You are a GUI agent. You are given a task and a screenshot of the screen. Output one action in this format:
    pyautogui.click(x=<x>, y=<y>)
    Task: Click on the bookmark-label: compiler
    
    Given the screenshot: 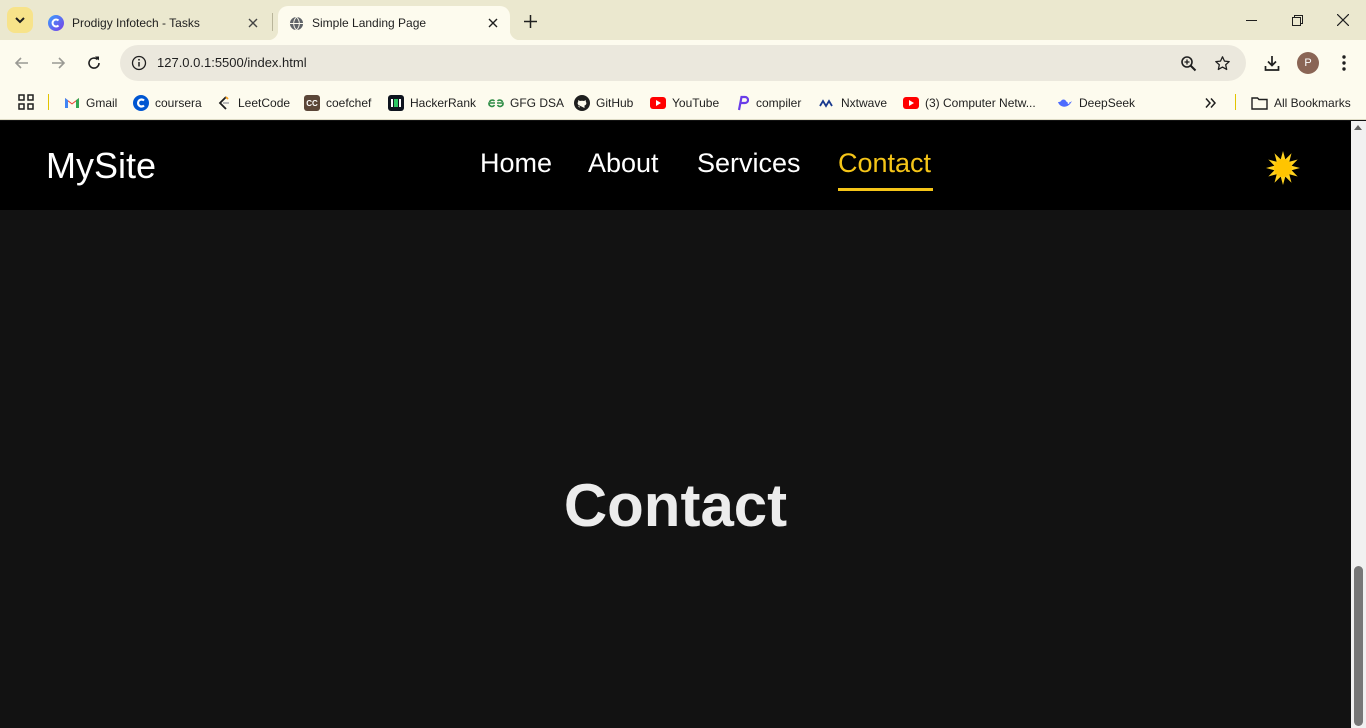 What is the action you would take?
    pyautogui.click(x=779, y=103)
    